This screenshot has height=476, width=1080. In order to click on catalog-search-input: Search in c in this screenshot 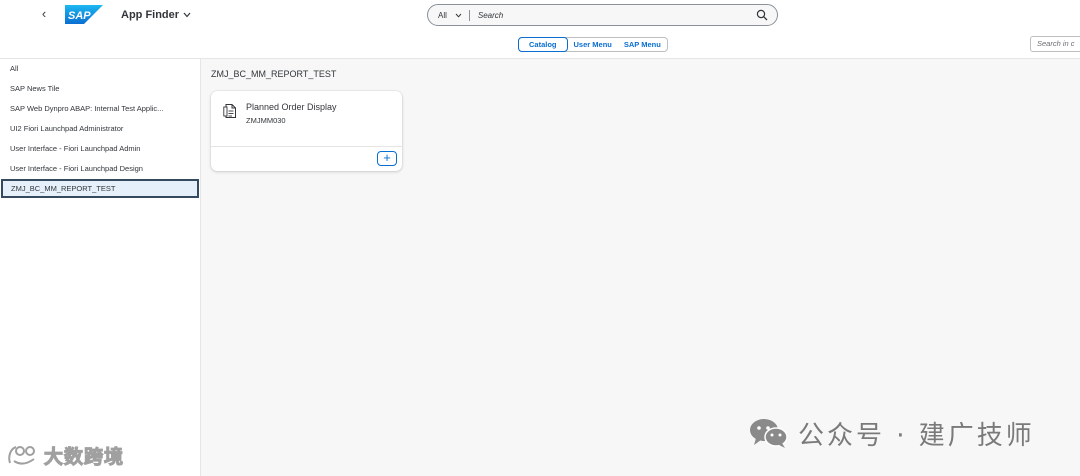, I will do `click(1055, 44)`.